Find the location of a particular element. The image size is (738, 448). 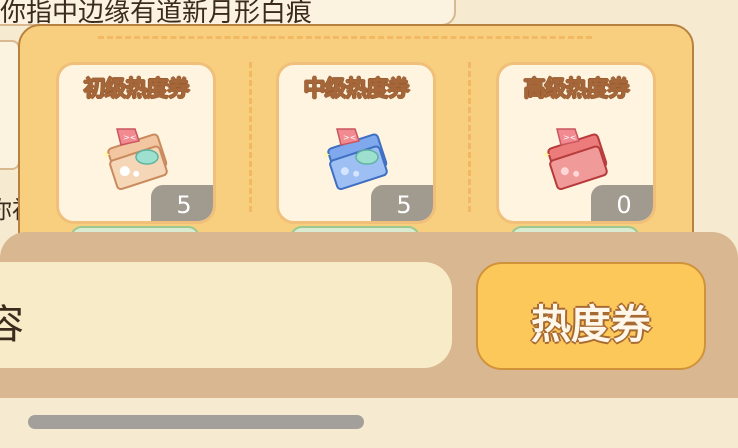

ticket-card-advanced: 高级热度券 >< ✦ 0 is located at coordinates (576, 143).